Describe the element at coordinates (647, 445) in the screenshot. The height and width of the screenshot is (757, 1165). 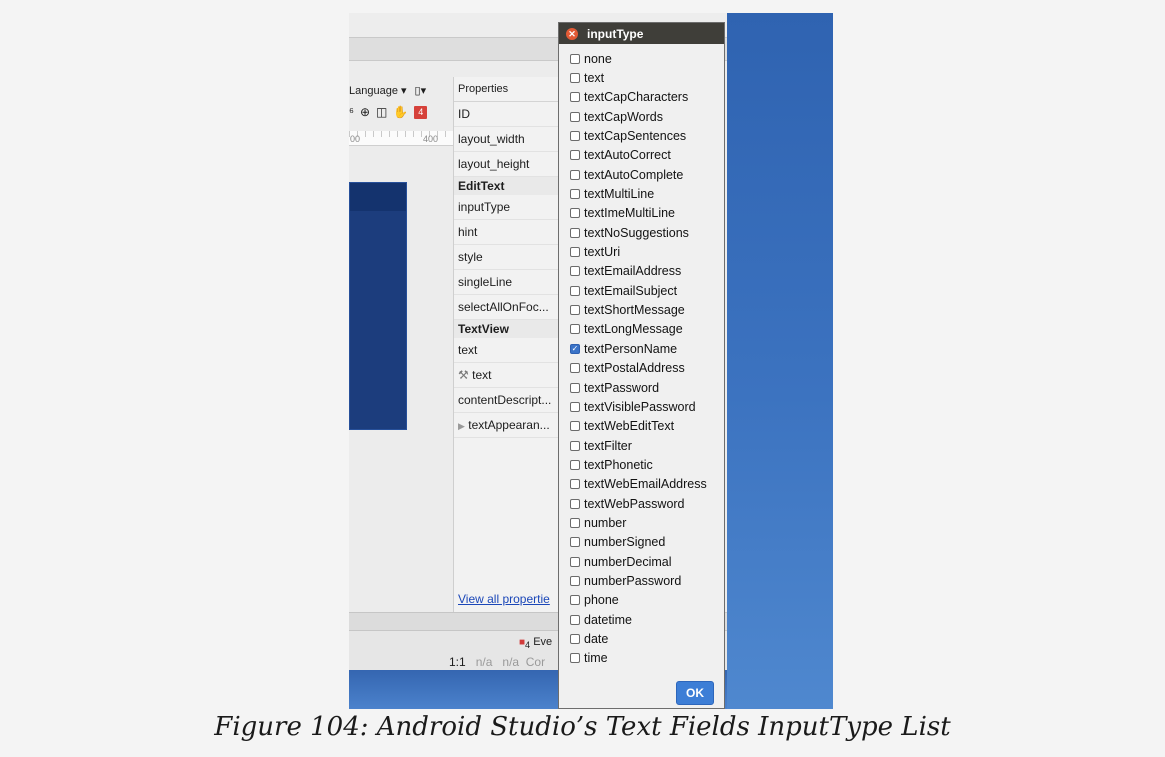
I see `inputtype-option: textFilter` at that location.